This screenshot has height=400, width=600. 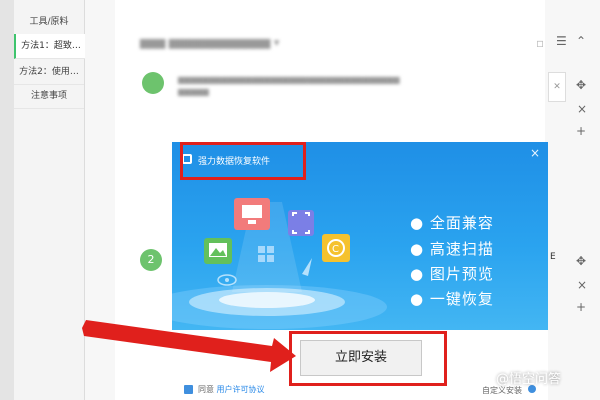 What do you see at coordinates (452, 223) in the screenshot?
I see `feature-compatible: ● 全面兼容` at bounding box center [452, 223].